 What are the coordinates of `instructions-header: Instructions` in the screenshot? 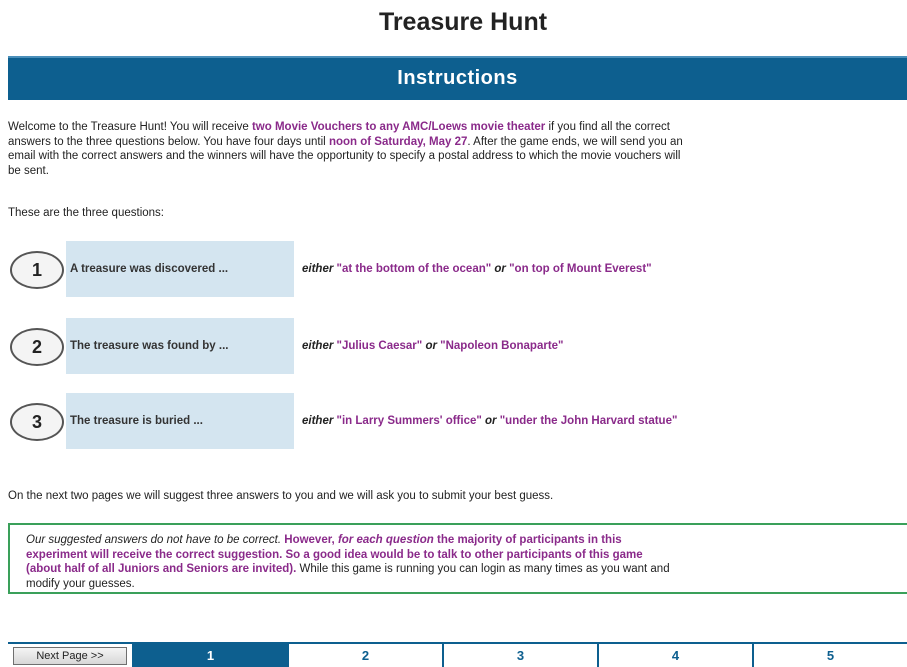 It's located at (457, 78).